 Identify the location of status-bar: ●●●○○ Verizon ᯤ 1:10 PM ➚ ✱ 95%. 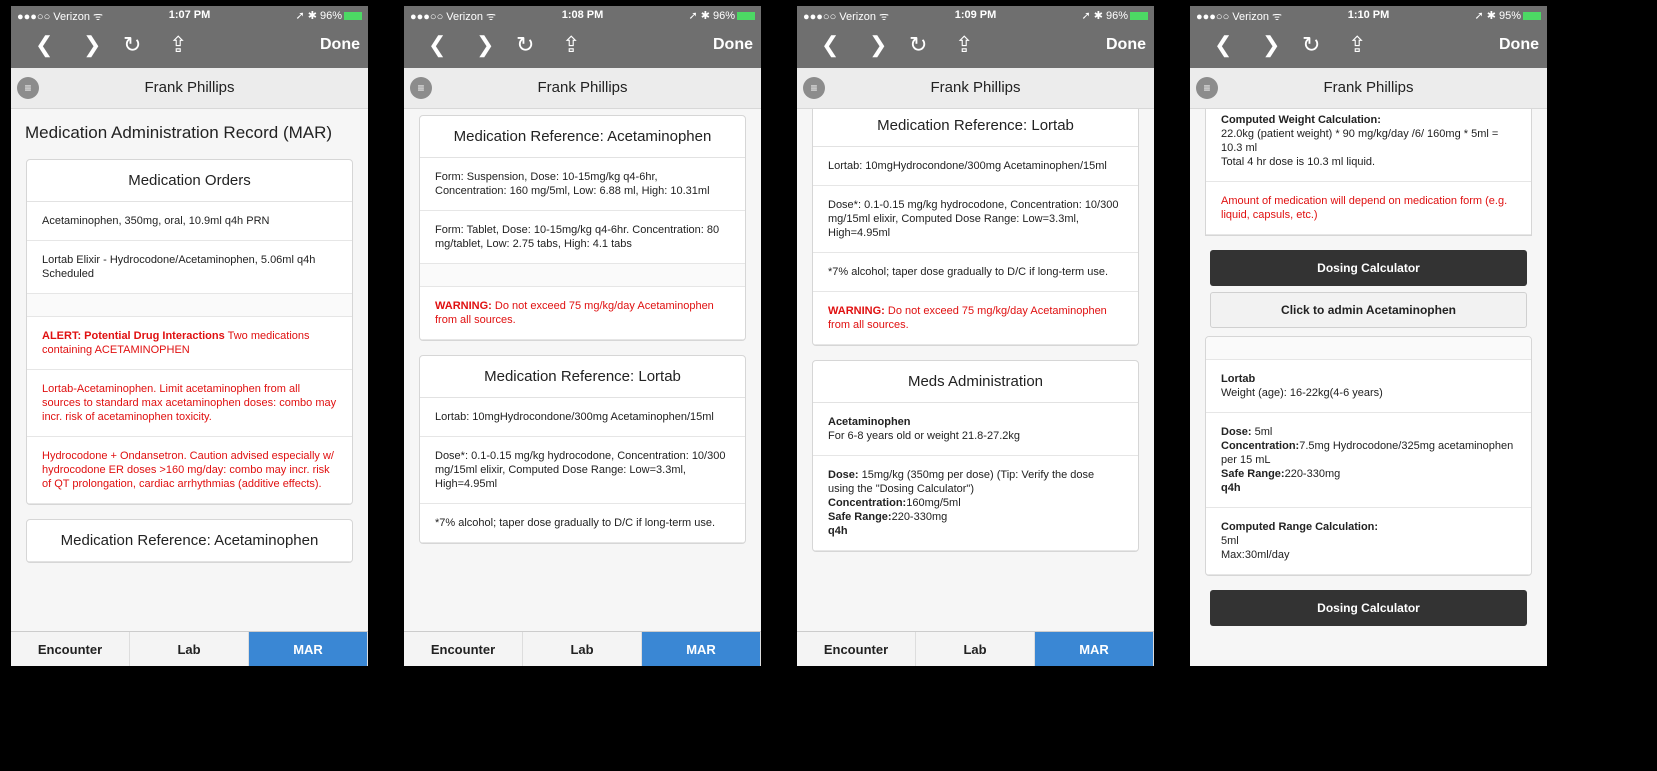
(1368, 15).